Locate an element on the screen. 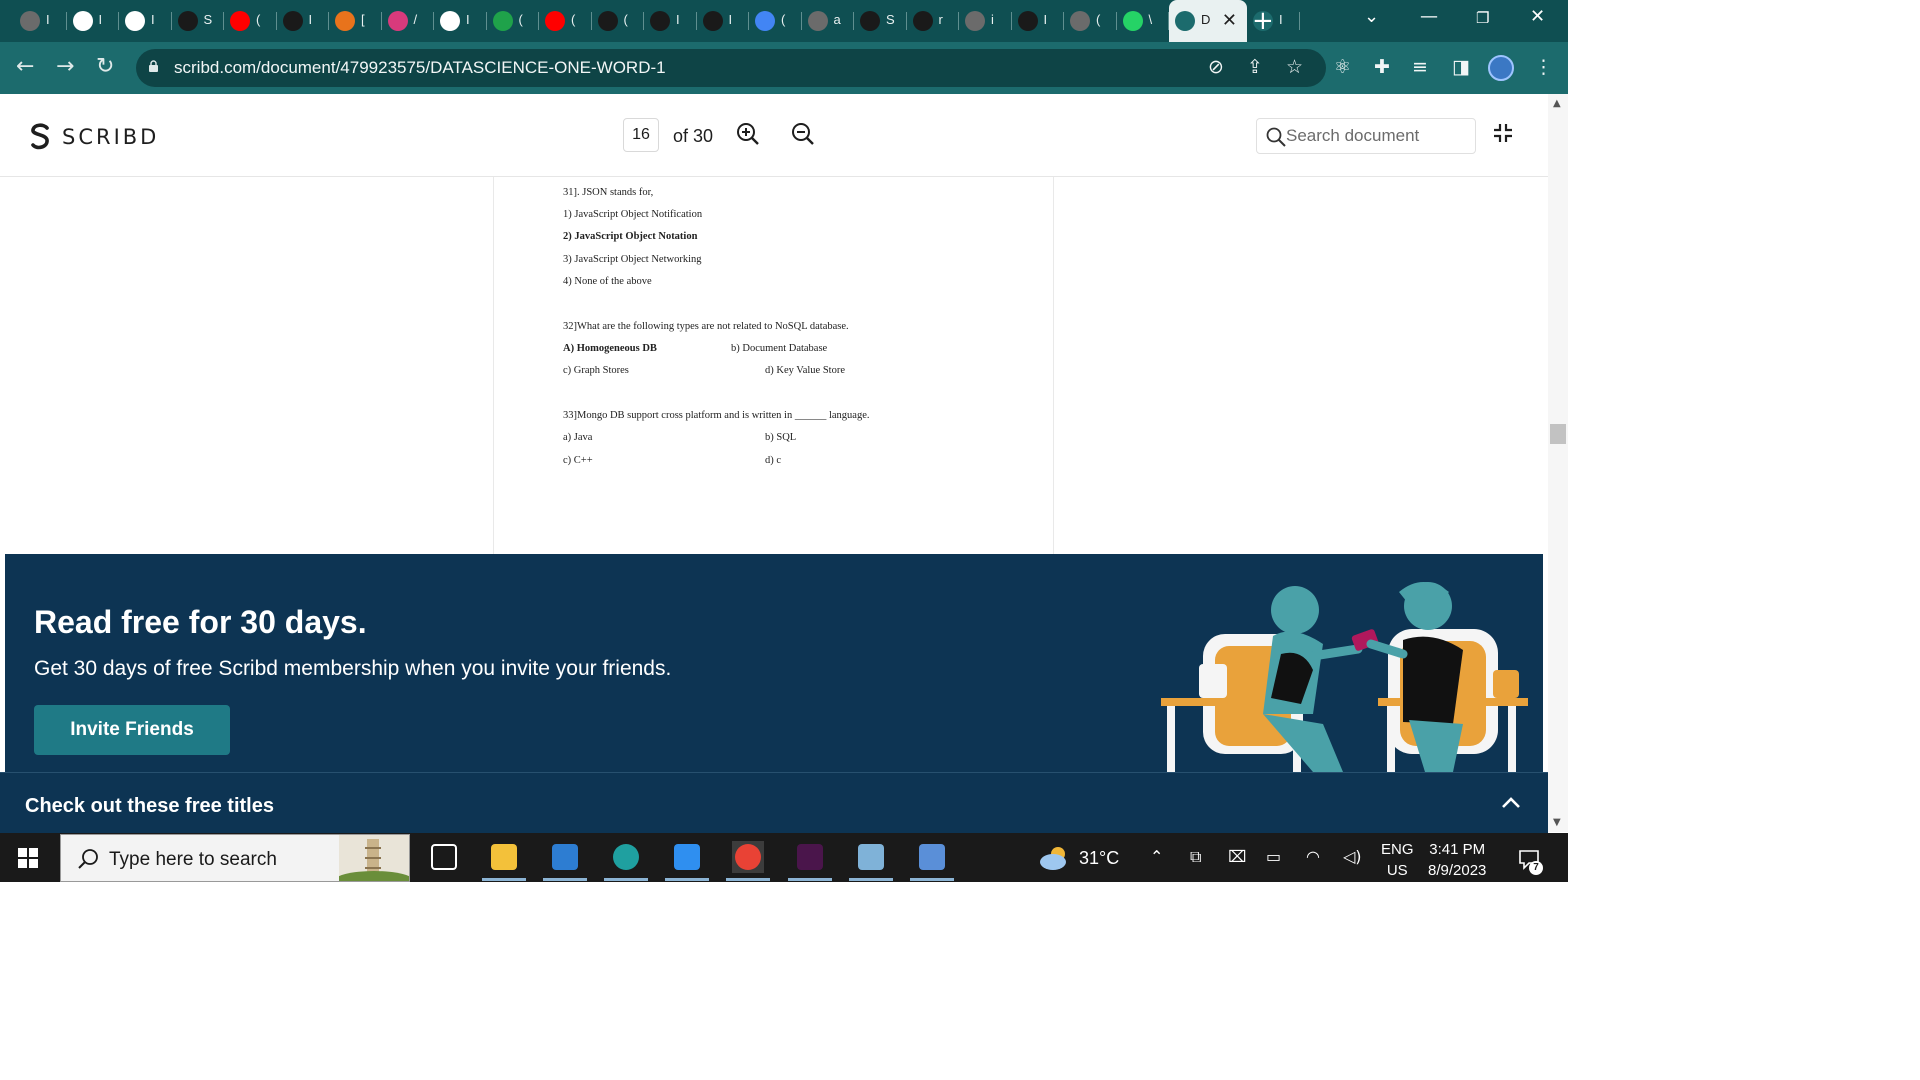  scribd-logo: SCRIBD is located at coordinates (93, 137).